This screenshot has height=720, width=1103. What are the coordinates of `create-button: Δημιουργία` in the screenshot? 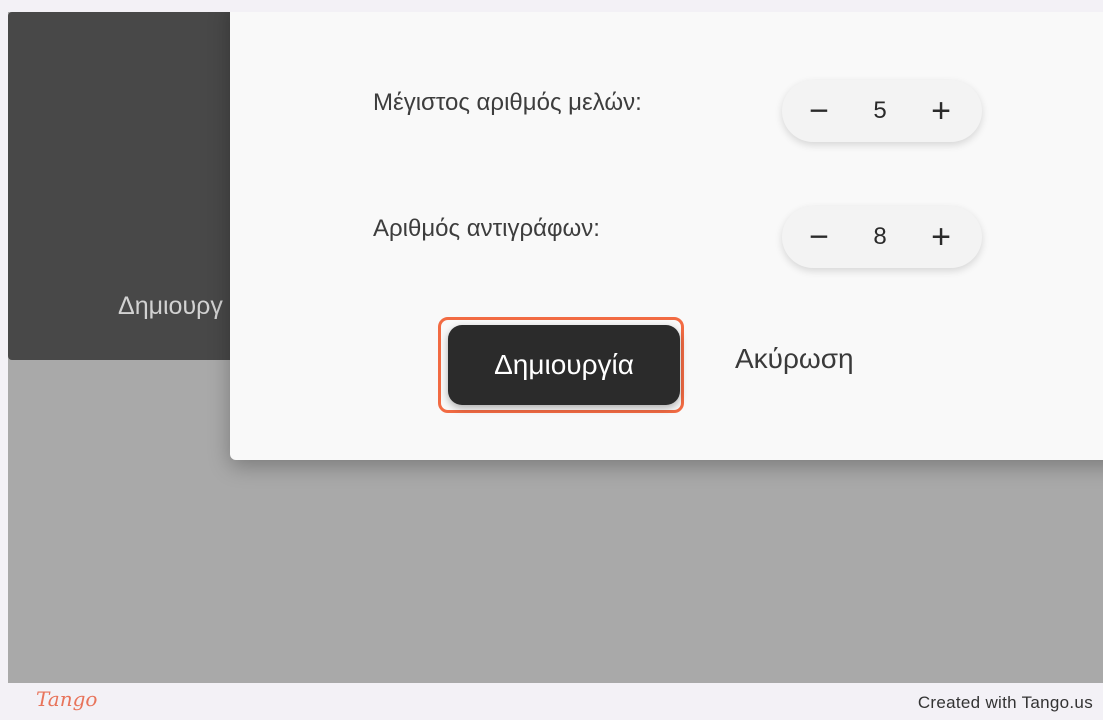 It's located at (564, 365).